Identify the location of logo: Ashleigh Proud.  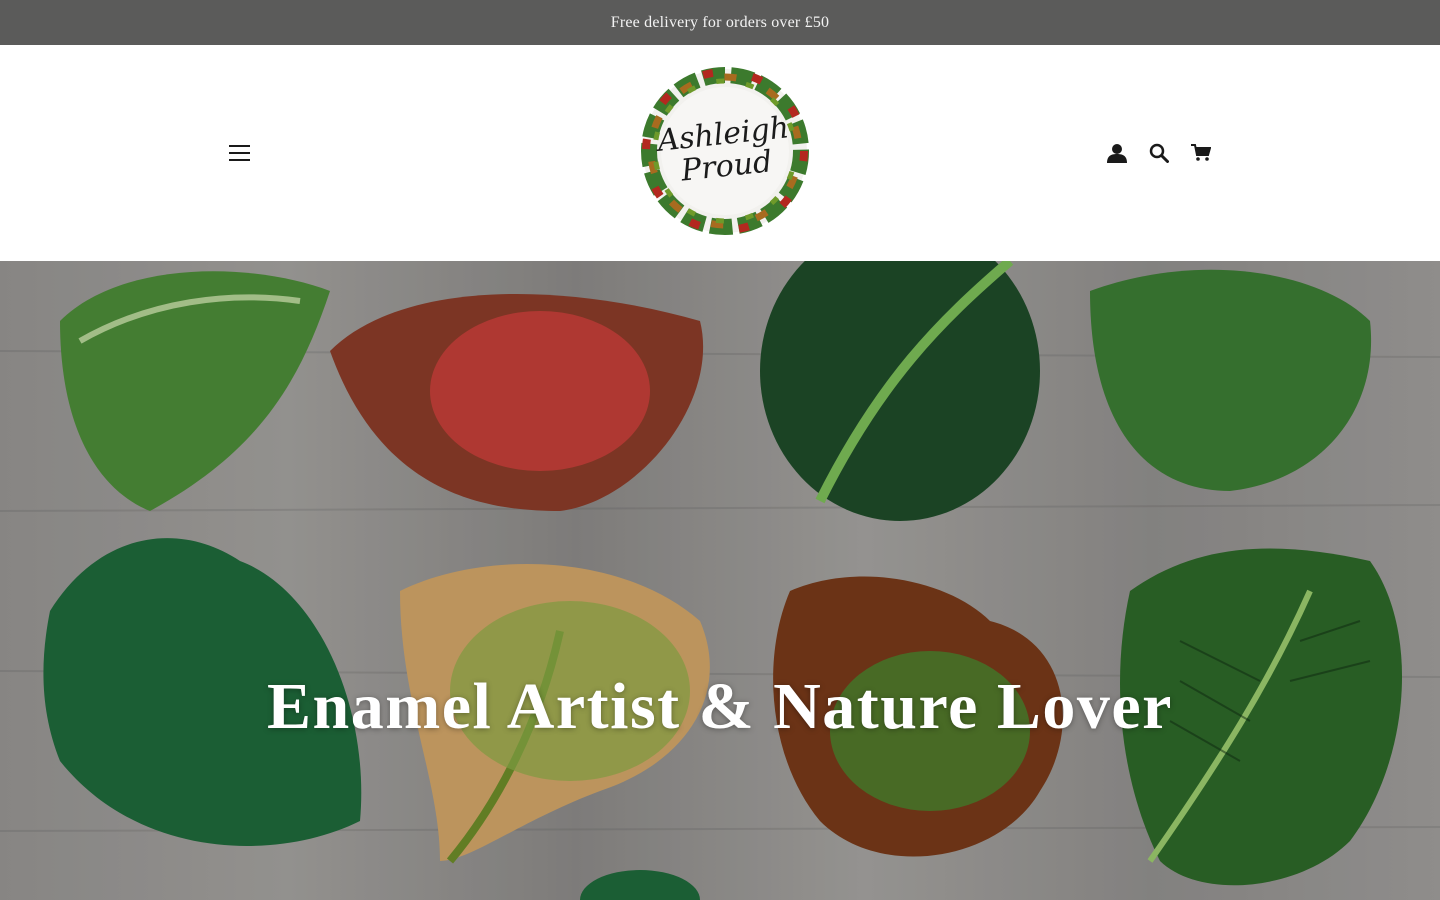
(725, 154).